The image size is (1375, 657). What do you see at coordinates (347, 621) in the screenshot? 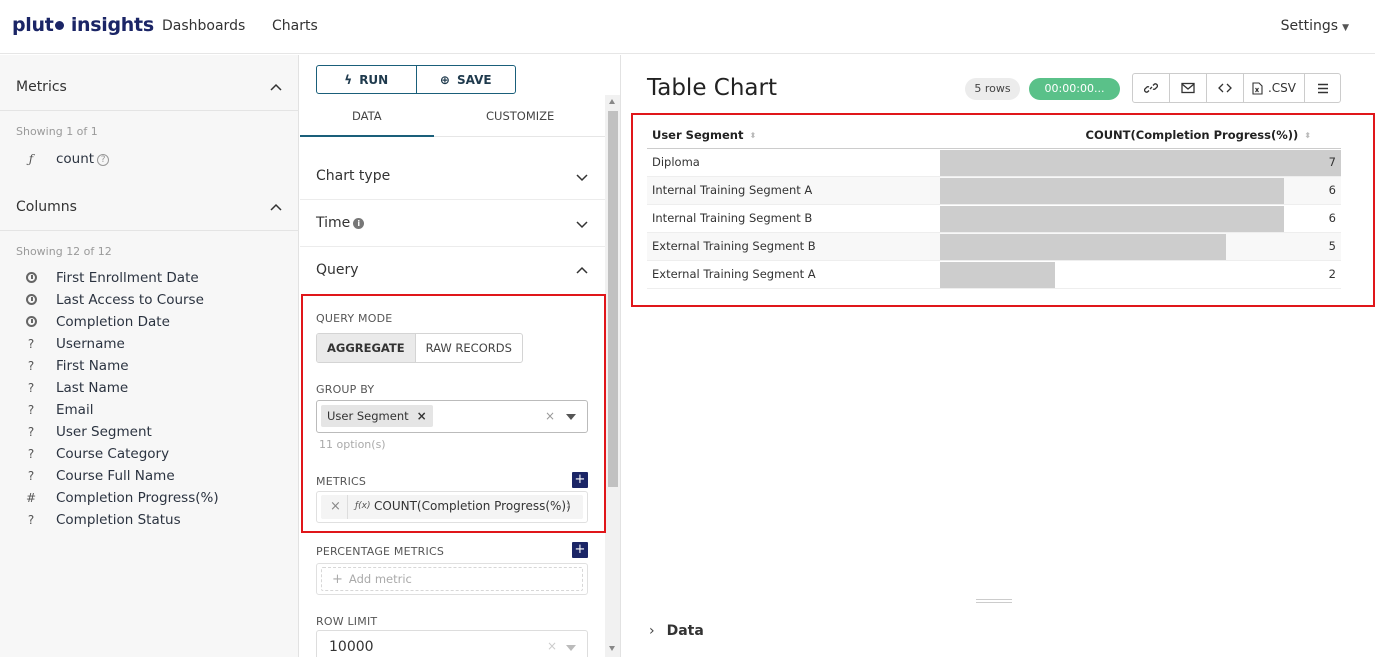
I see `row-limit-label: ROW LIMIT` at bounding box center [347, 621].